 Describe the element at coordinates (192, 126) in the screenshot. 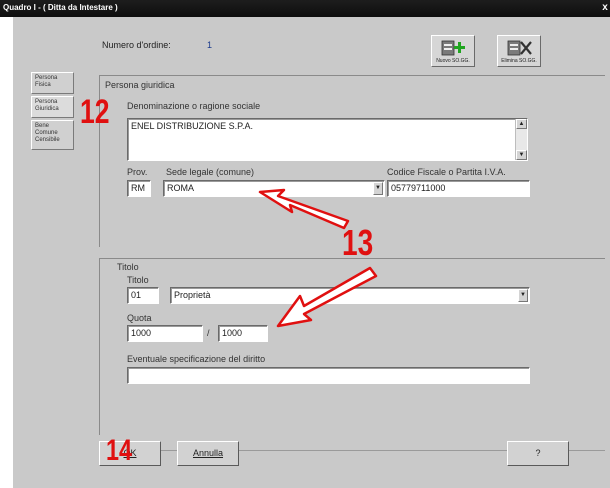

I see `denominazione-value: ENEL DISTRIBUZIONE S.P.A.` at that location.